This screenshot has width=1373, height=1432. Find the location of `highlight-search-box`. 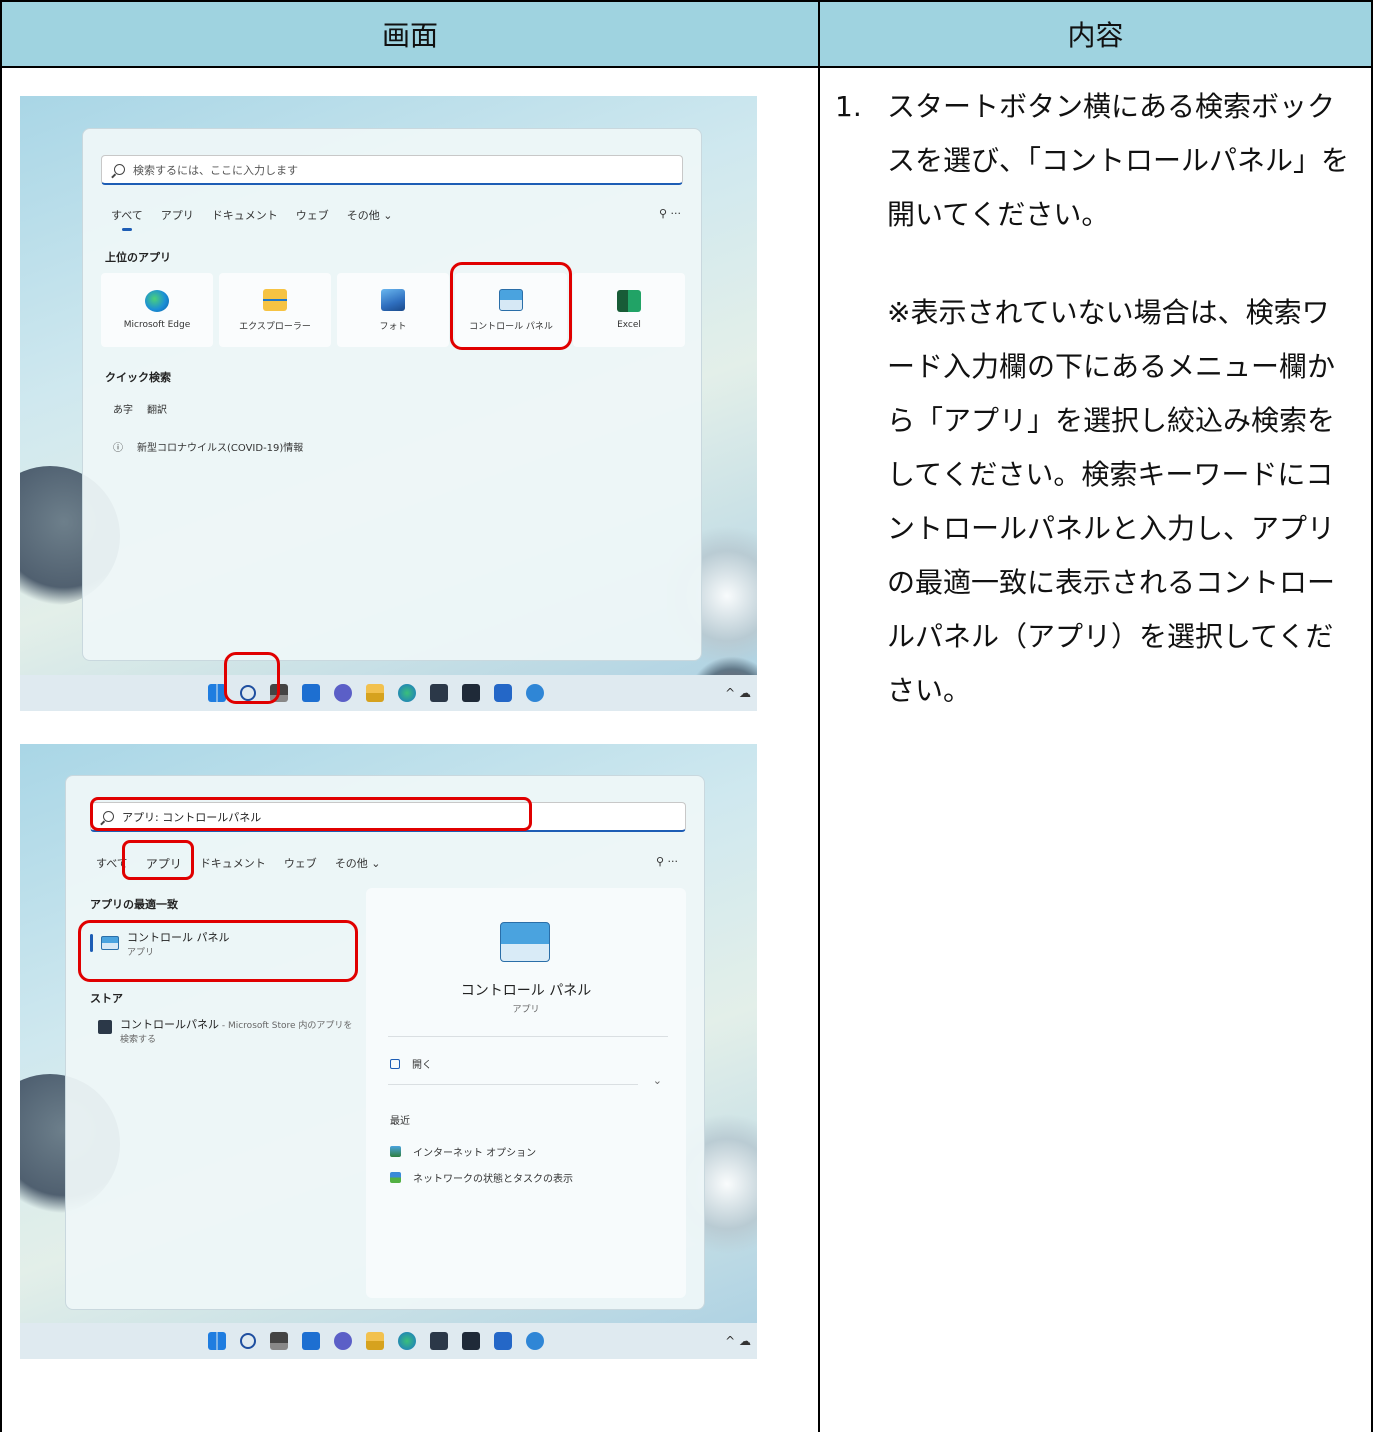

highlight-search-box is located at coordinates (311, 814).